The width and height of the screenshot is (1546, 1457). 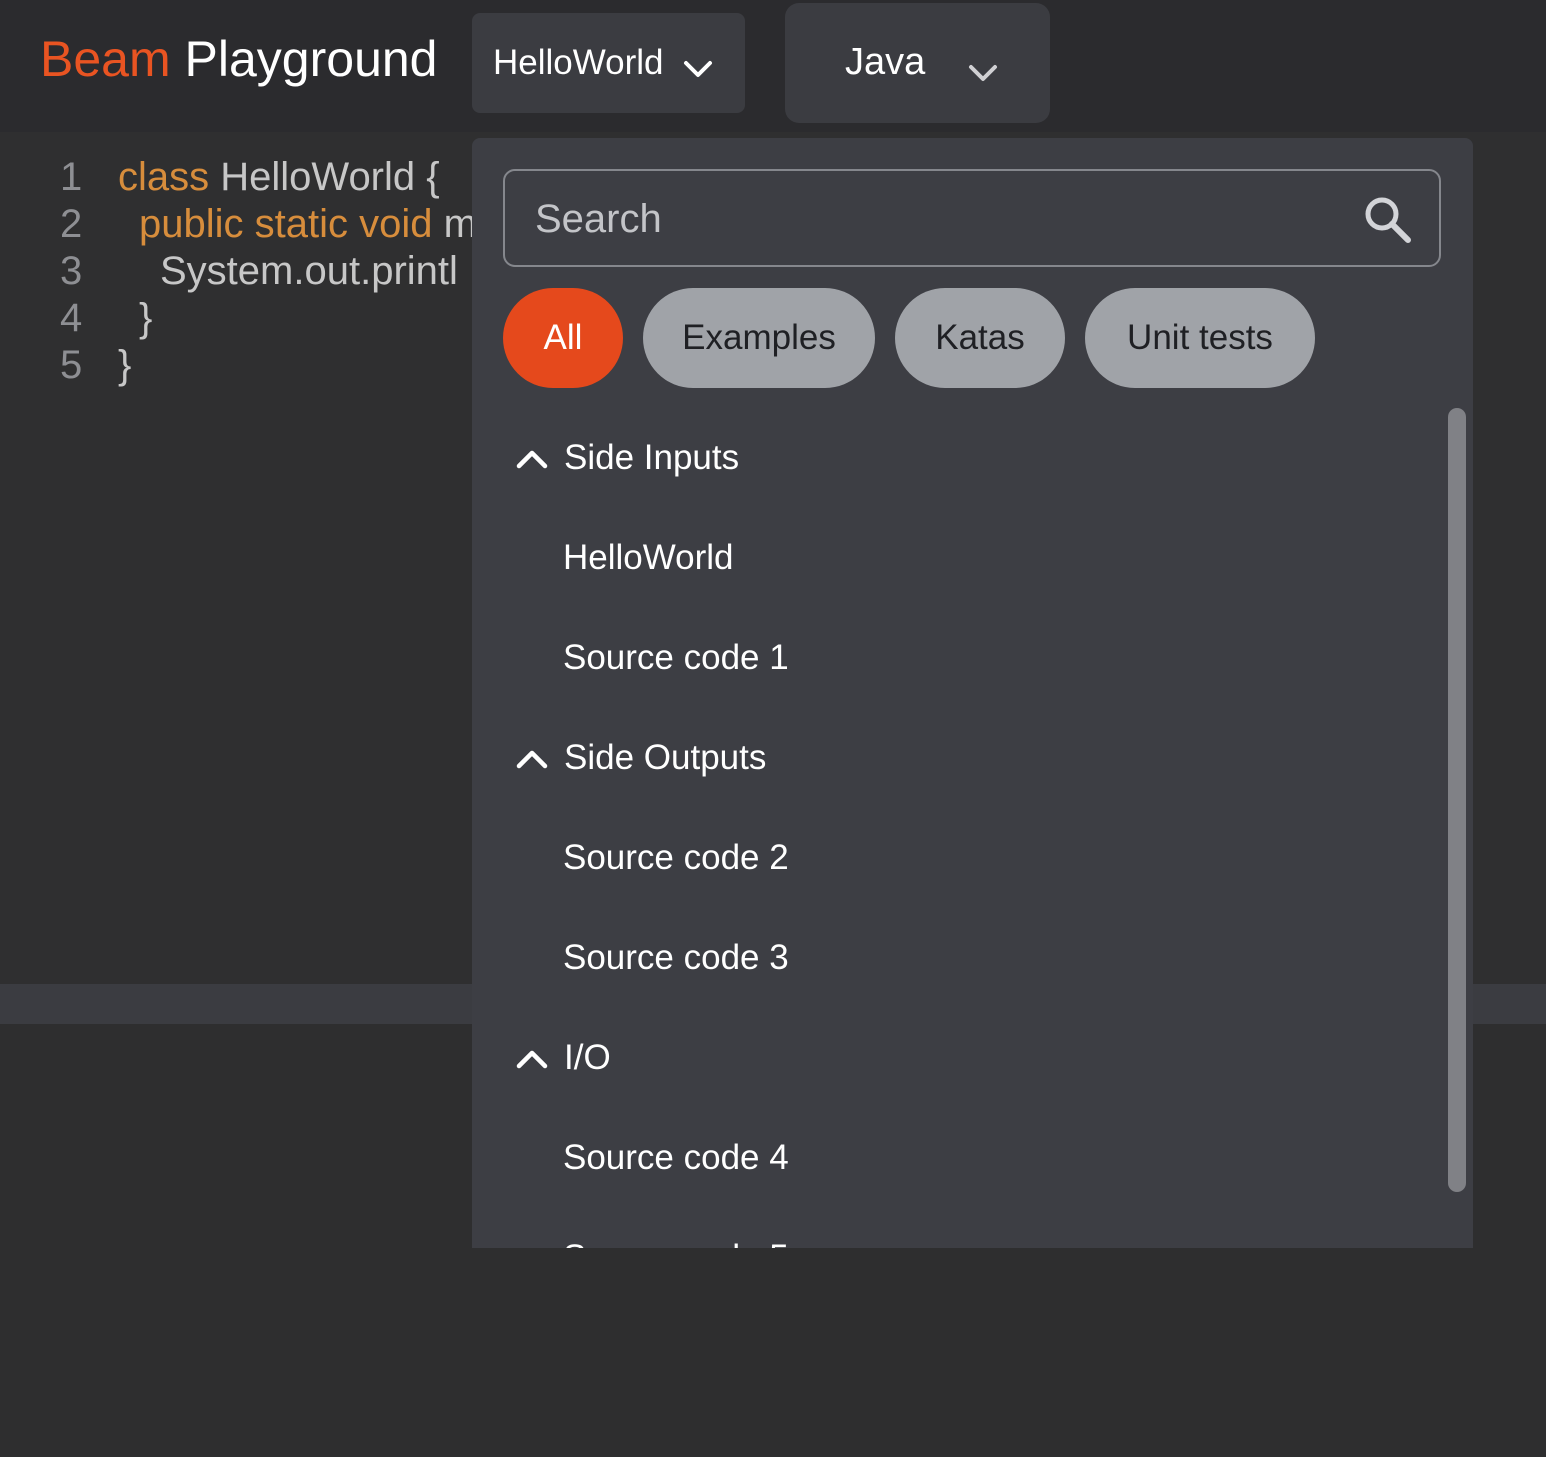 I want to click on category-header-side-outputs: Side Outputs, so click(x=641, y=758).